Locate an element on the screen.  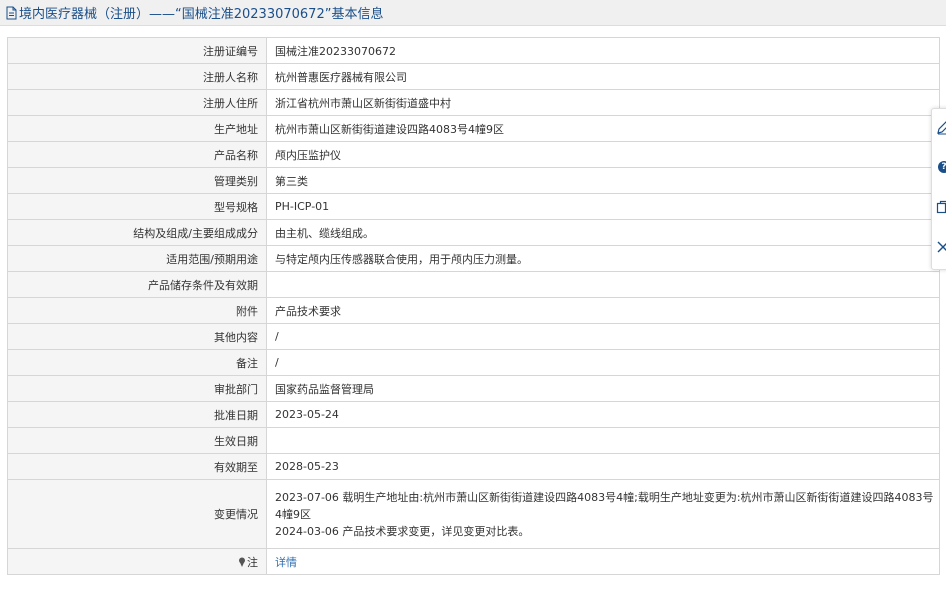
row-value: 杭州市萧山区新街街道建设四路4083号4幢9区 is located at coordinates (603, 128).